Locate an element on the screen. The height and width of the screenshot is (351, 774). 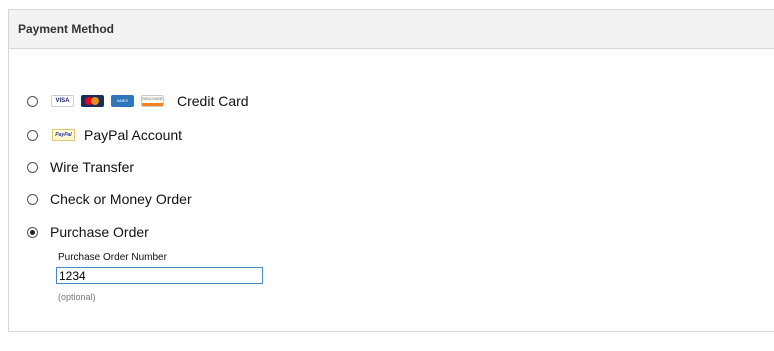
option-paypal: PayPal PayPal Account is located at coordinates (104, 135).